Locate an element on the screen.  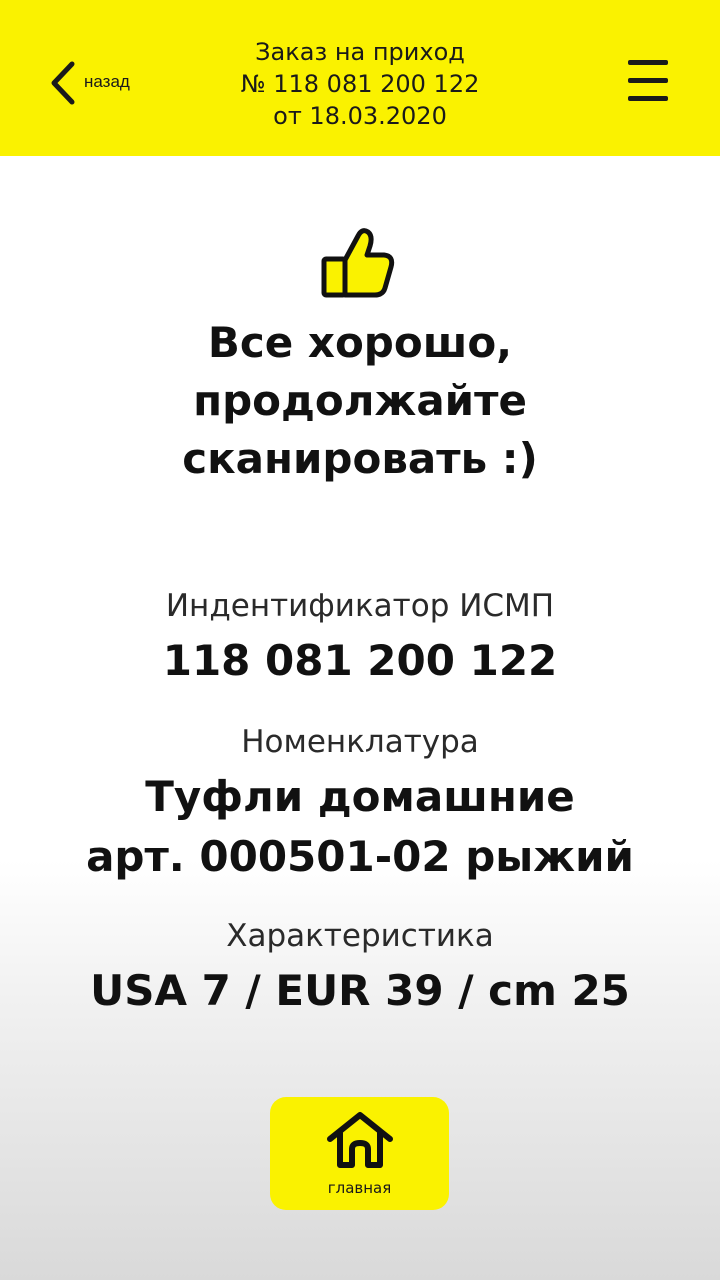
home-button: главная is located at coordinates (359, 1153).